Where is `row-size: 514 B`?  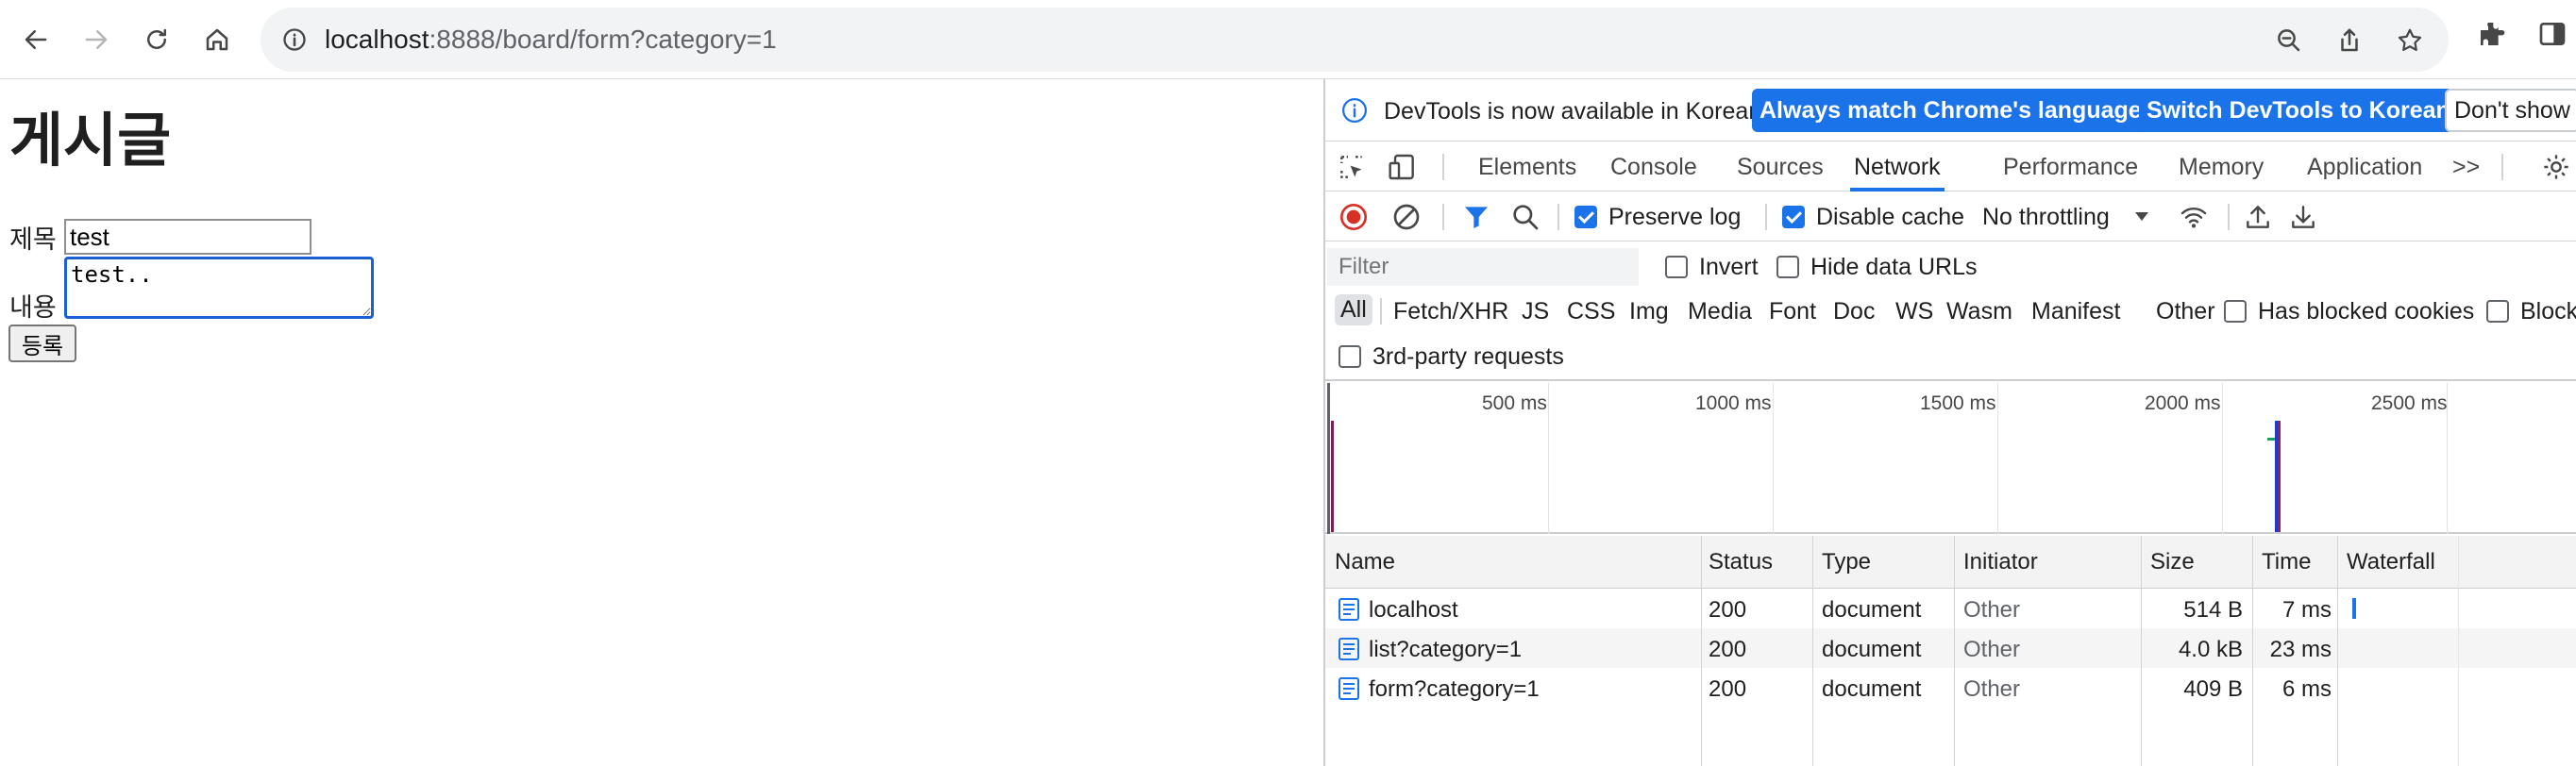 row-size: 514 B is located at coordinates (2213, 610).